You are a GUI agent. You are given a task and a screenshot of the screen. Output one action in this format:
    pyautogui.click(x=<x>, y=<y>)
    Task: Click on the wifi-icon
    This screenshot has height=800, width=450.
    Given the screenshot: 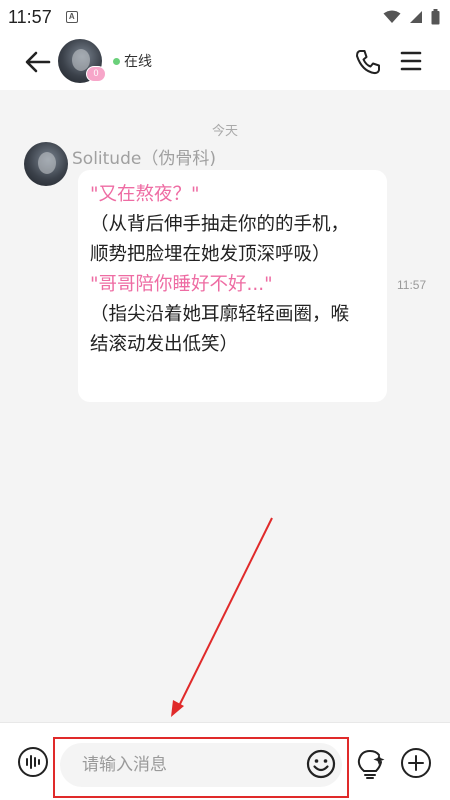 What is the action you would take?
    pyautogui.click(x=392, y=16)
    